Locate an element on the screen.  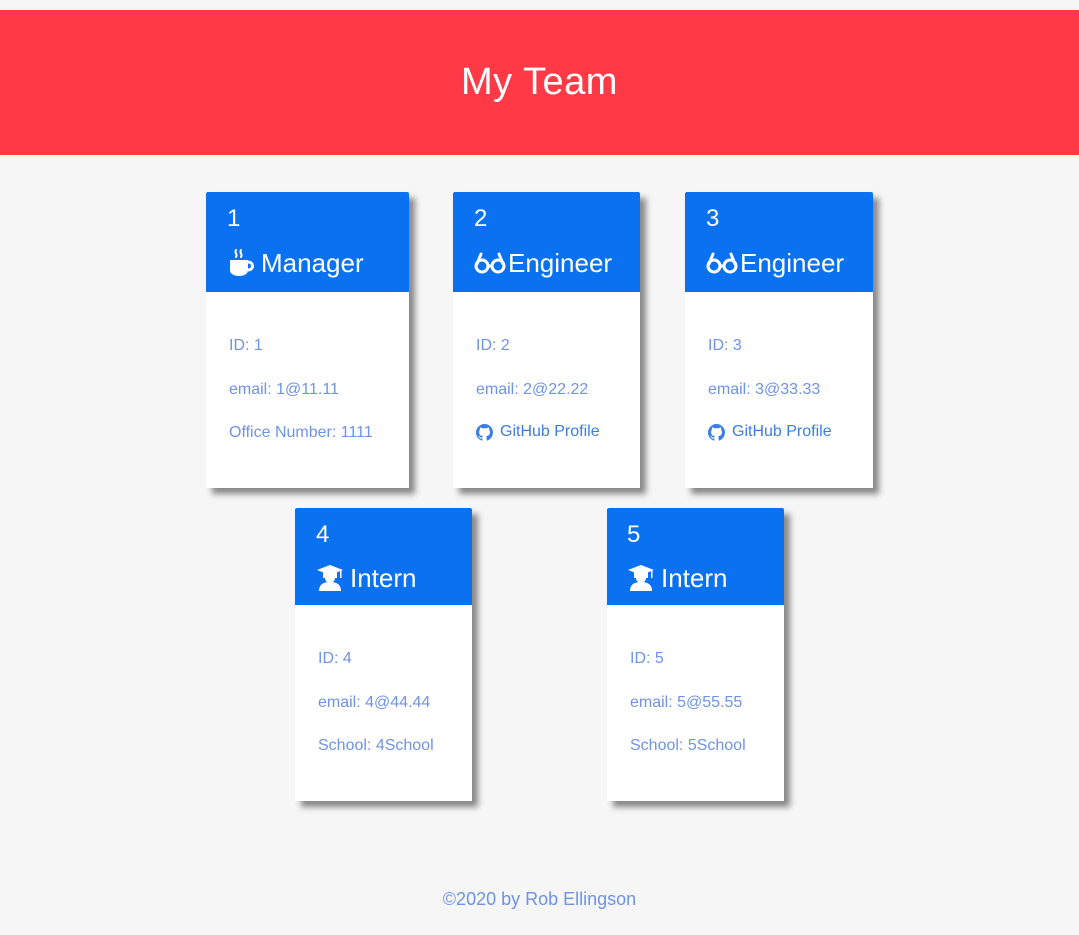
office-number: Office Number: 1111 is located at coordinates (301, 432).